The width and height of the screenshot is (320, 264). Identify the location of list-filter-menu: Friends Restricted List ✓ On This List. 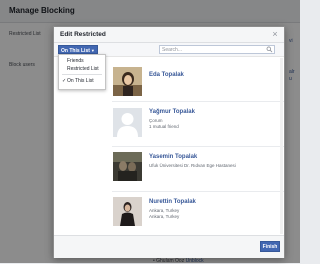
(82, 72).